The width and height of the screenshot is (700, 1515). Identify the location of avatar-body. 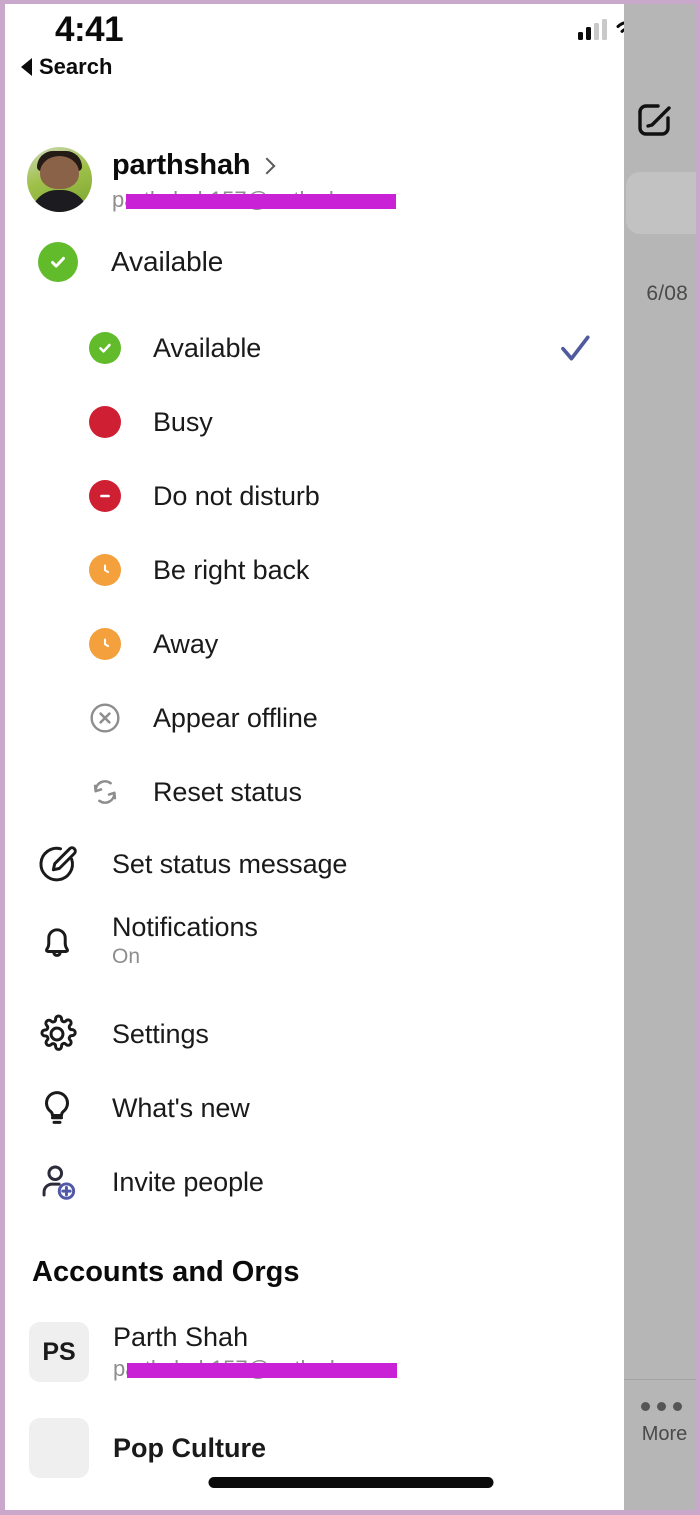
(59, 201).